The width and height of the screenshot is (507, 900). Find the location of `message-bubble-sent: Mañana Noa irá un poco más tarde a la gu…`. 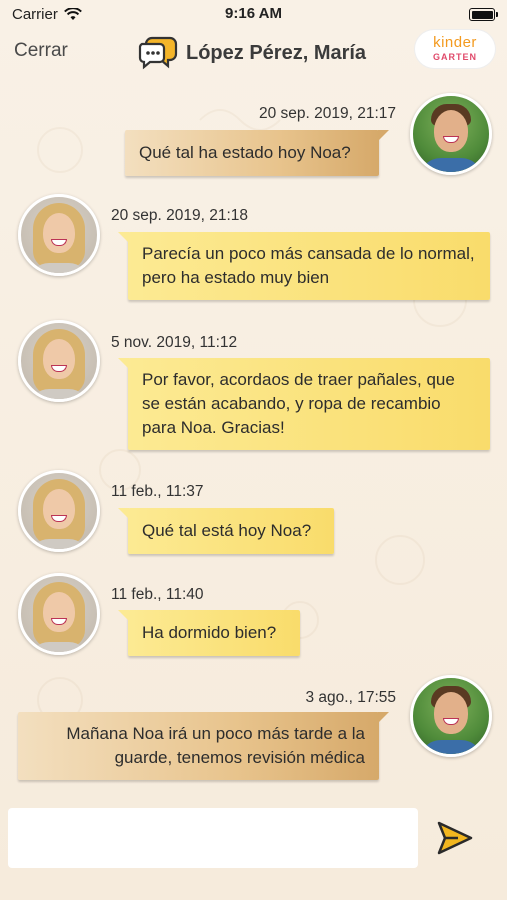

message-bubble-sent: Mañana Noa irá un poco más tarde a la gu… is located at coordinates (203, 746).